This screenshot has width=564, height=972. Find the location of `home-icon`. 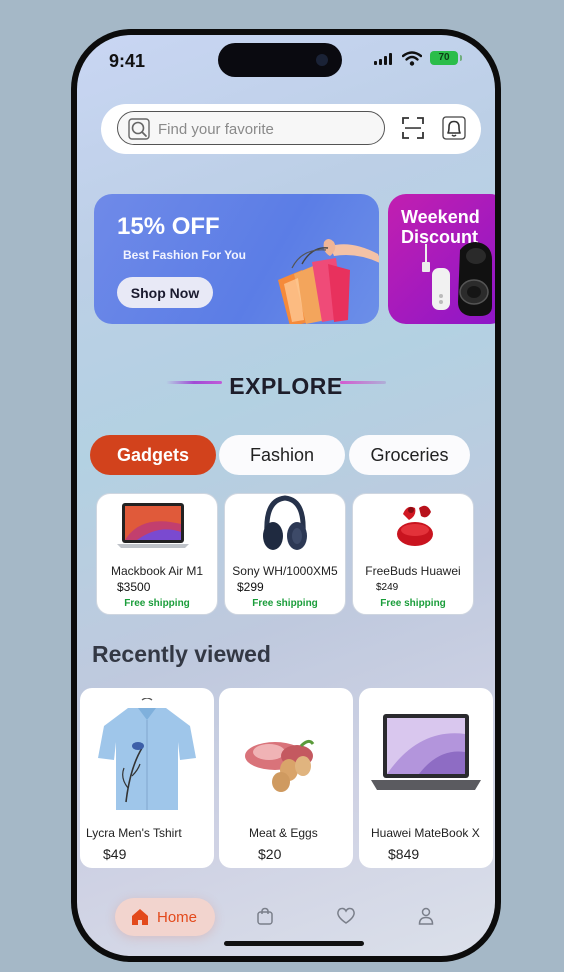

home-icon is located at coordinates (140, 917).